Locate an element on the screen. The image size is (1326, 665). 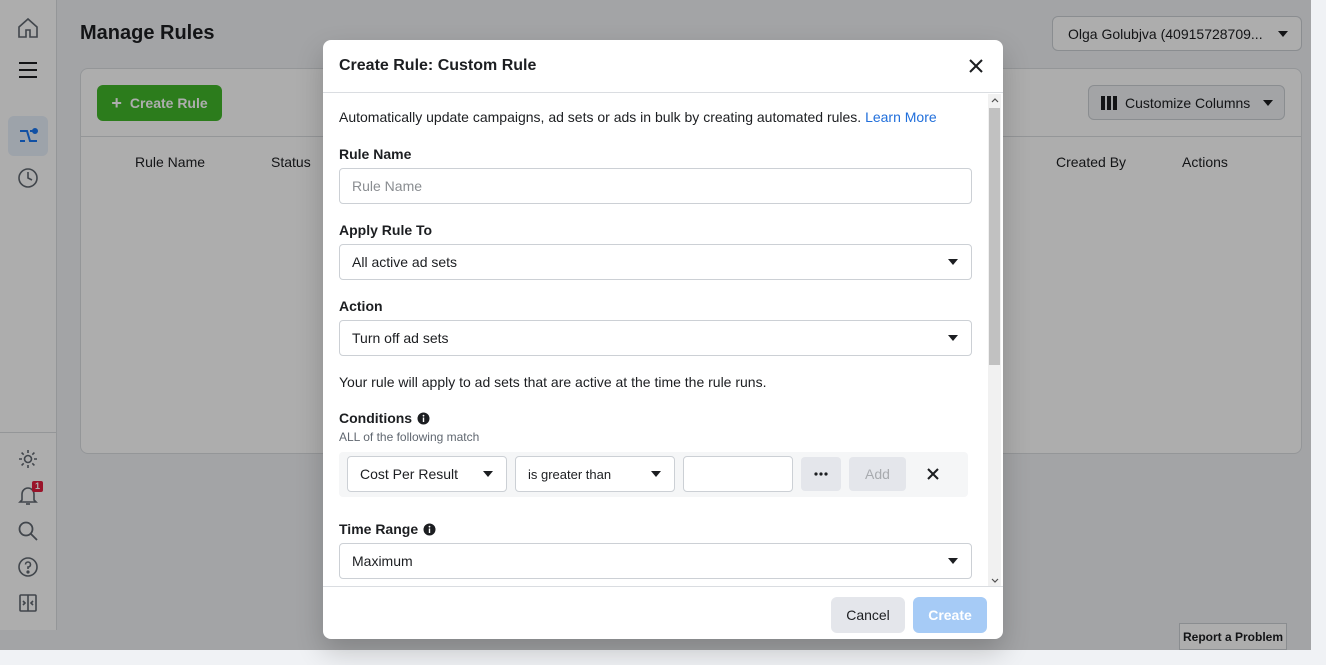
condition-row: Cost Per Result is greater than Add is located at coordinates (653, 474).